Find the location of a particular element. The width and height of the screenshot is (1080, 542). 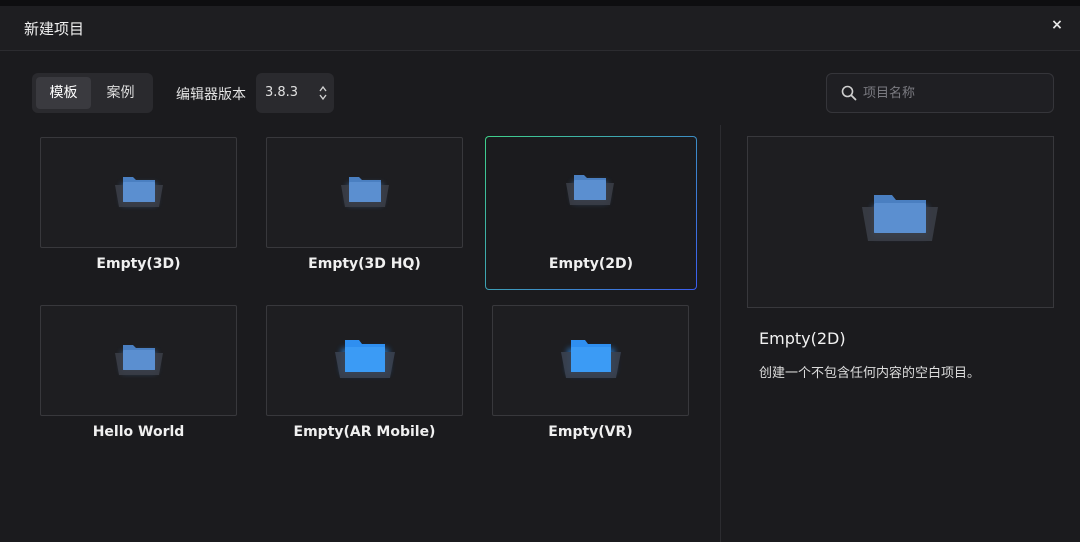

template-name: Hello World is located at coordinates (138, 432).